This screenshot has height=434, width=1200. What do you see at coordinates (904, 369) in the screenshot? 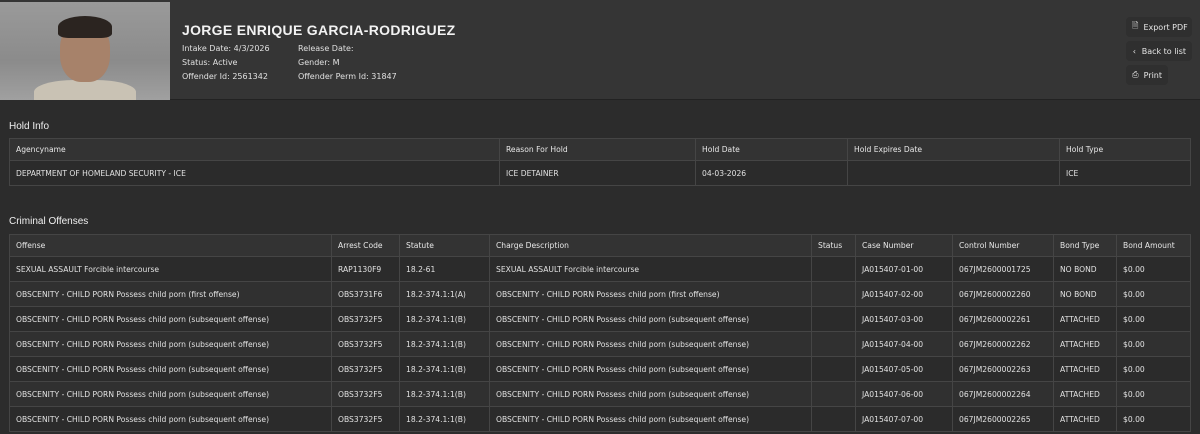
I see `table-cell: JA015407-05-00` at bounding box center [904, 369].